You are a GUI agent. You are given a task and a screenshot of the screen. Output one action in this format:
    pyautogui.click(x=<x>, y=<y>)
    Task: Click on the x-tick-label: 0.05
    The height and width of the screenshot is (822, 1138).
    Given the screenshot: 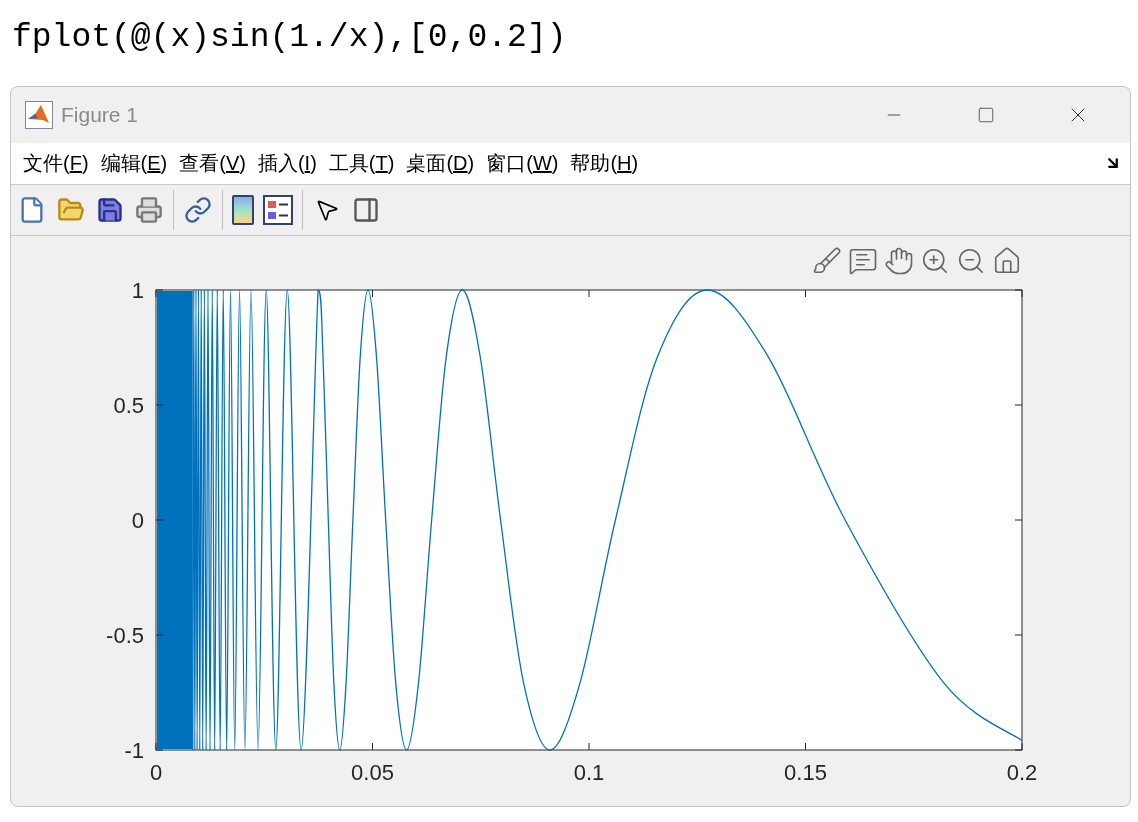 What is the action you would take?
    pyautogui.click(x=372, y=772)
    